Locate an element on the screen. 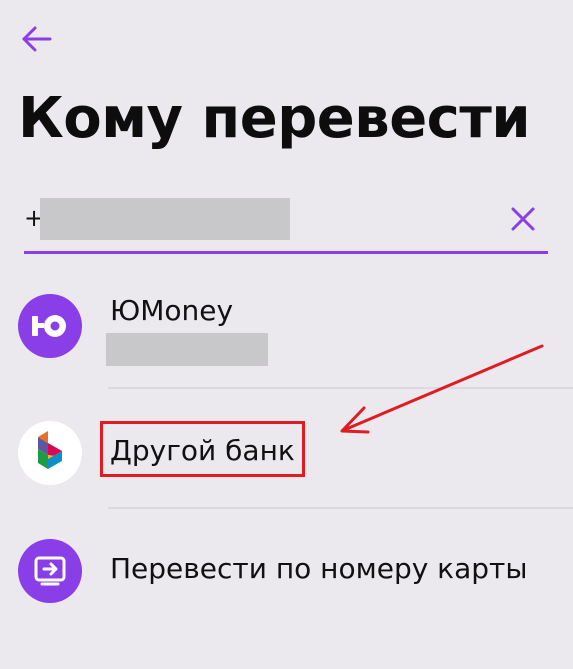 This screenshot has height=669, width=573. clear-button is located at coordinates (523, 219).